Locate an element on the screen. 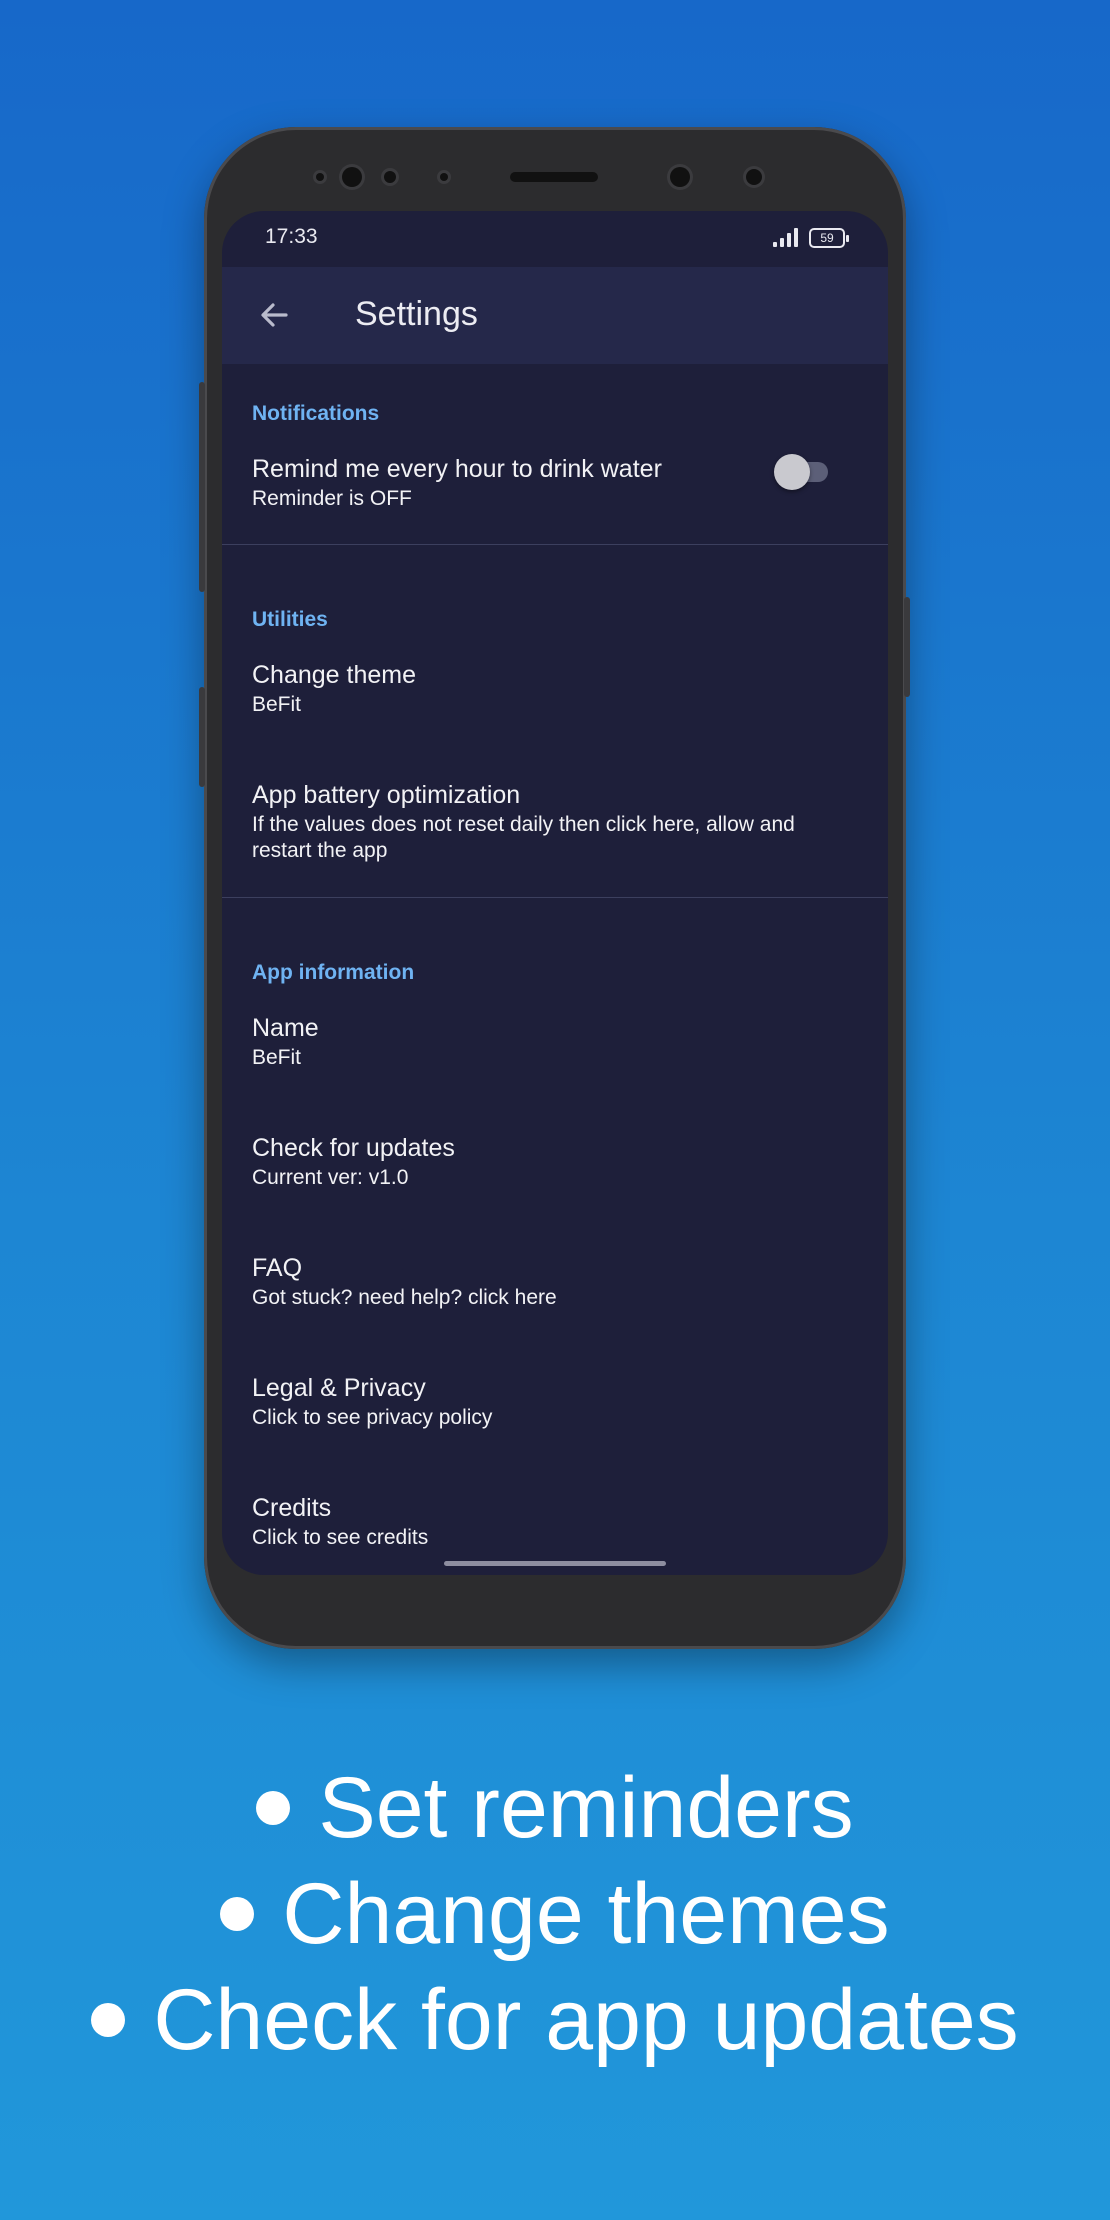 This screenshot has height=2220, width=1110. caption-text: Check for app updates is located at coordinates (586, 2020).